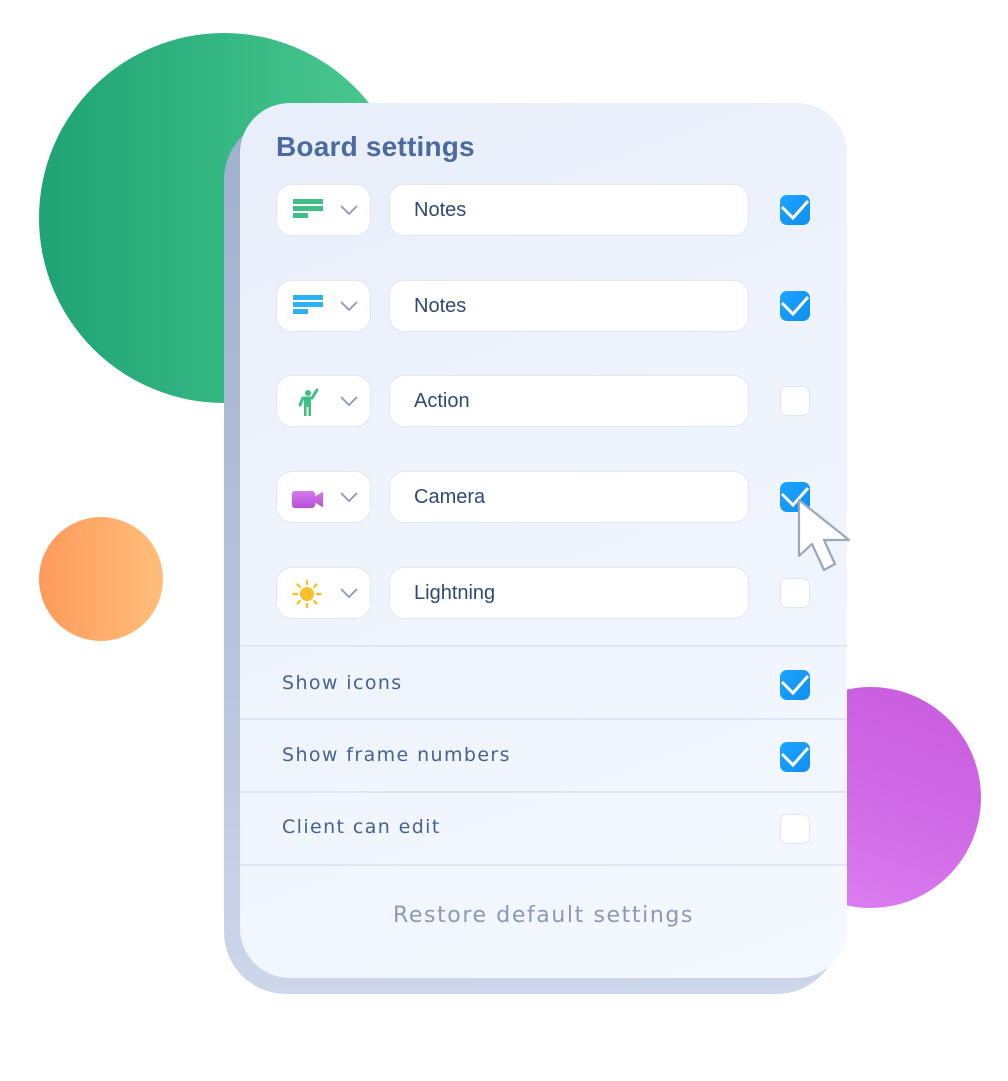 The width and height of the screenshot is (1008, 1081). What do you see at coordinates (342, 683) in the screenshot?
I see `option-label: Show icons` at bounding box center [342, 683].